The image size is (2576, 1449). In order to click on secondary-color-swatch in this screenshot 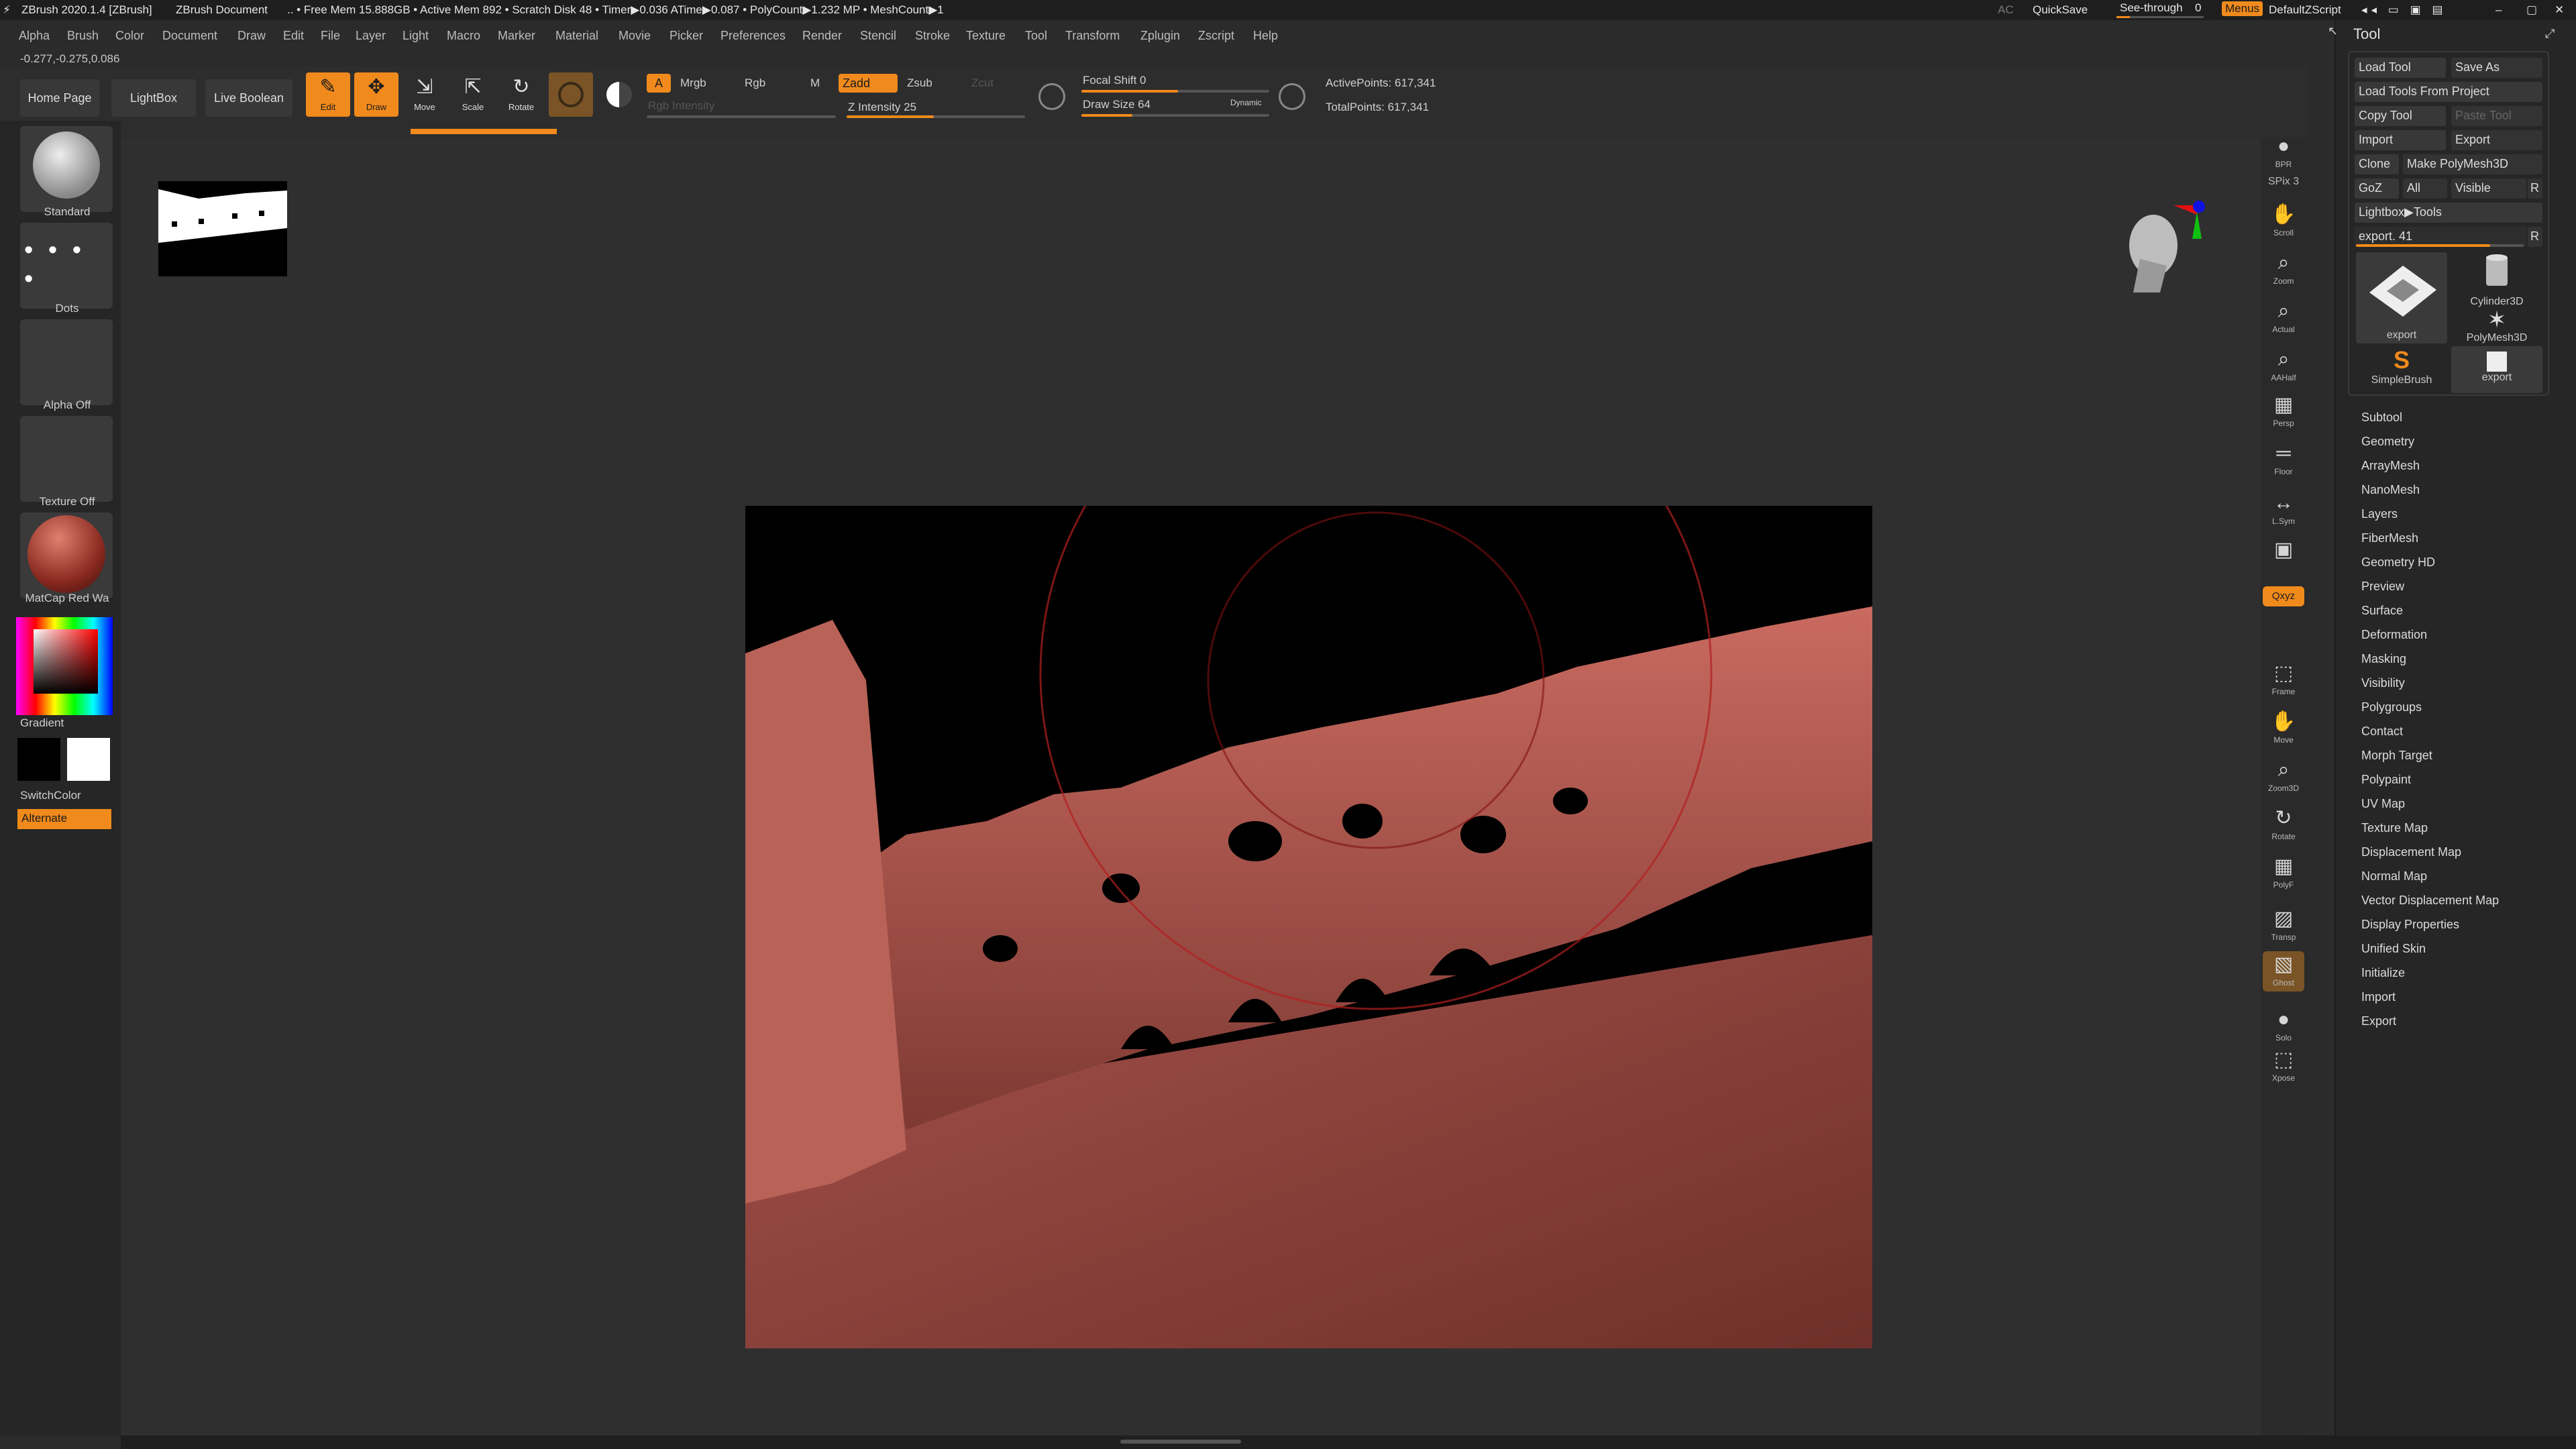, I will do `click(38, 759)`.